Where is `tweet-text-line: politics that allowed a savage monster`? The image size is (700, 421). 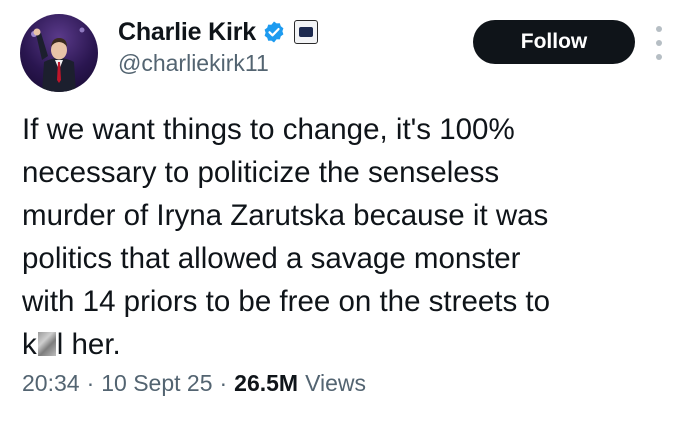
tweet-text-line: politics that allowed a savage monster is located at coordinates (271, 258).